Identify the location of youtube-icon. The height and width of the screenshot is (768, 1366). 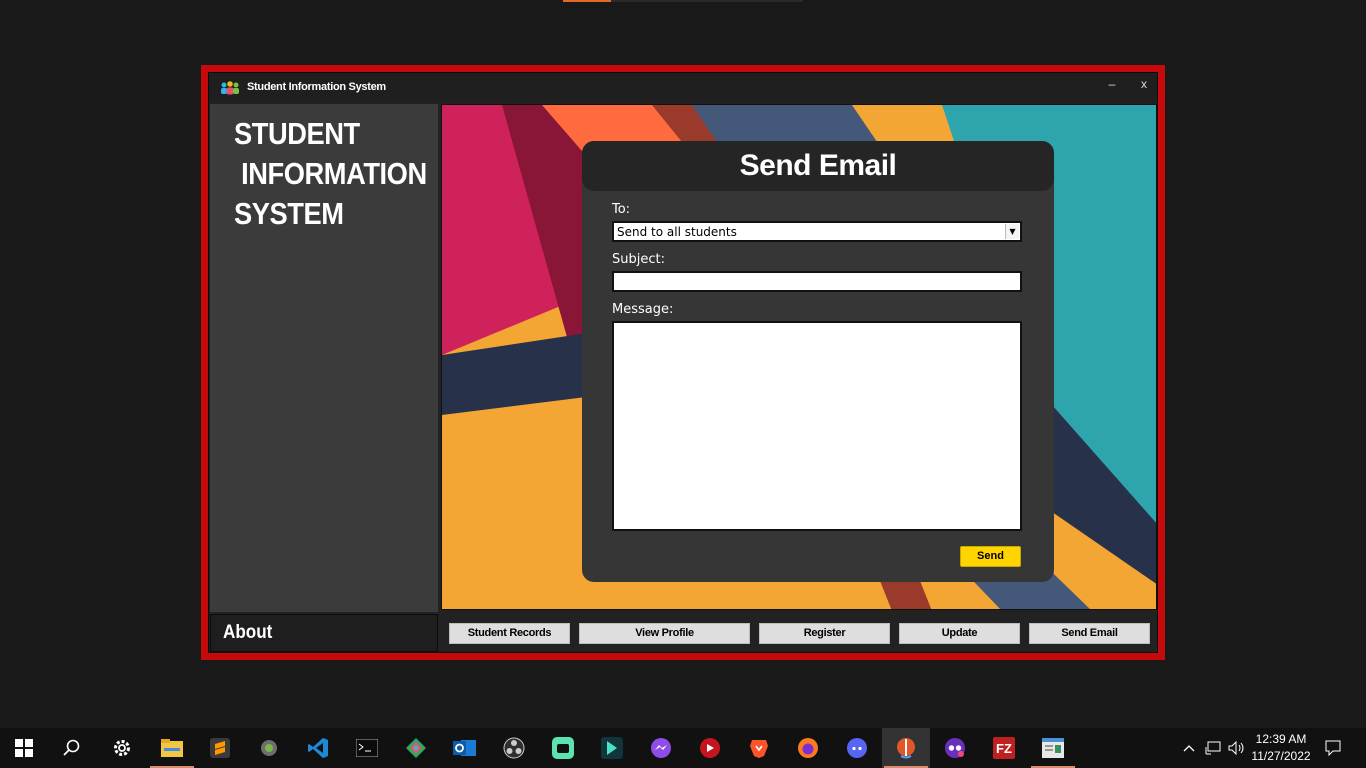
(710, 748).